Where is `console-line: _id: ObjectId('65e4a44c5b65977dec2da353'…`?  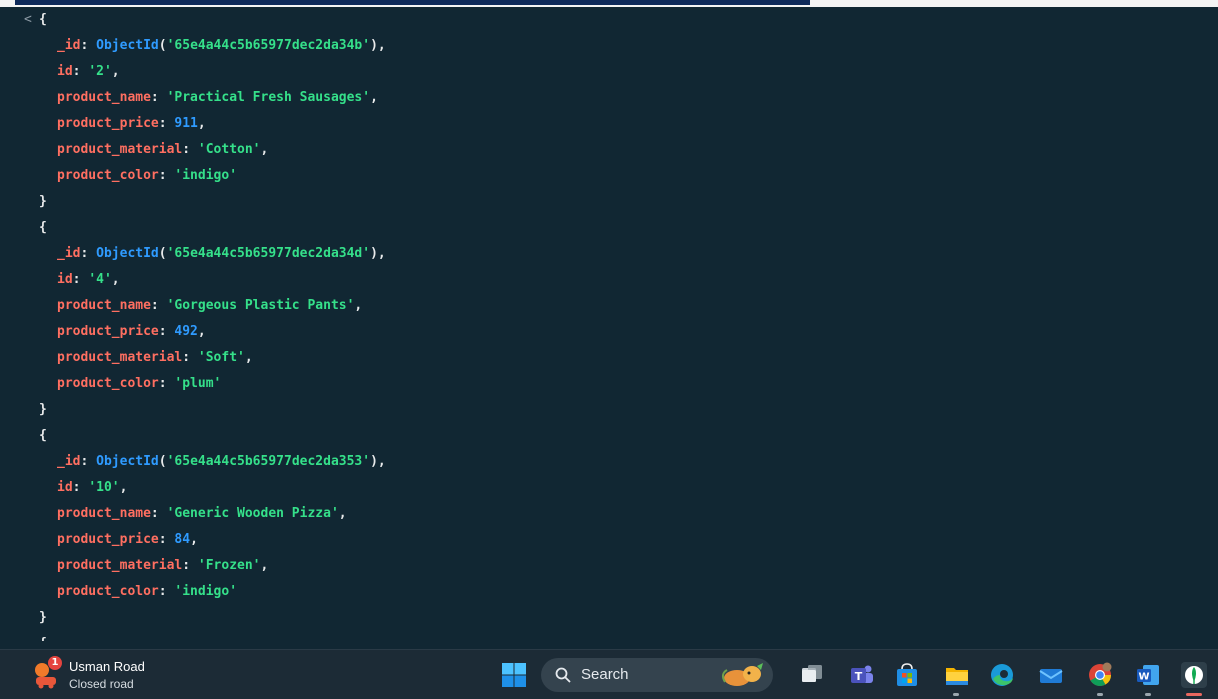 console-line: _id: ObjectId('65e4a44c5b65977dec2da353'… is located at coordinates (221, 462).